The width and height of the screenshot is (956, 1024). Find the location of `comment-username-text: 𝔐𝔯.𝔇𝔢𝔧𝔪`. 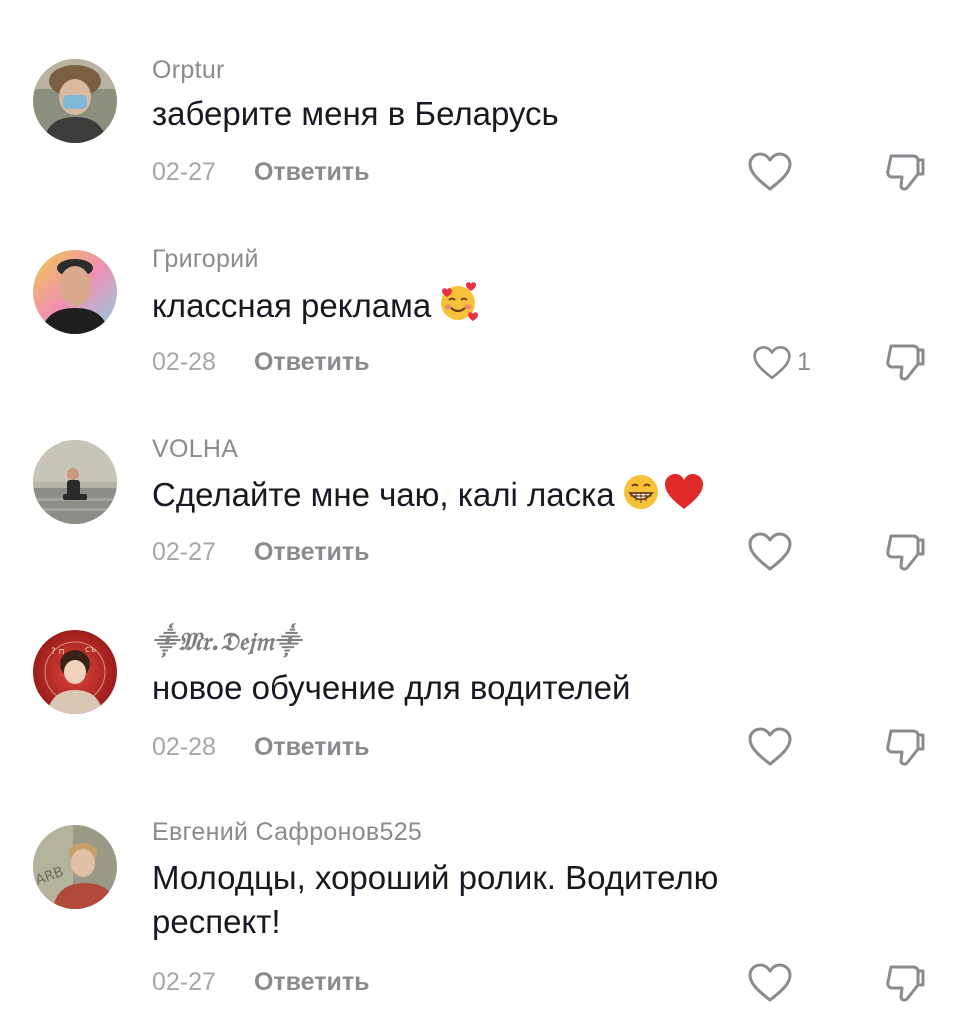

comment-username-text: 𝔐𝔯.𝔇𝔢𝔧𝔪 is located at coordinates (226, 641).